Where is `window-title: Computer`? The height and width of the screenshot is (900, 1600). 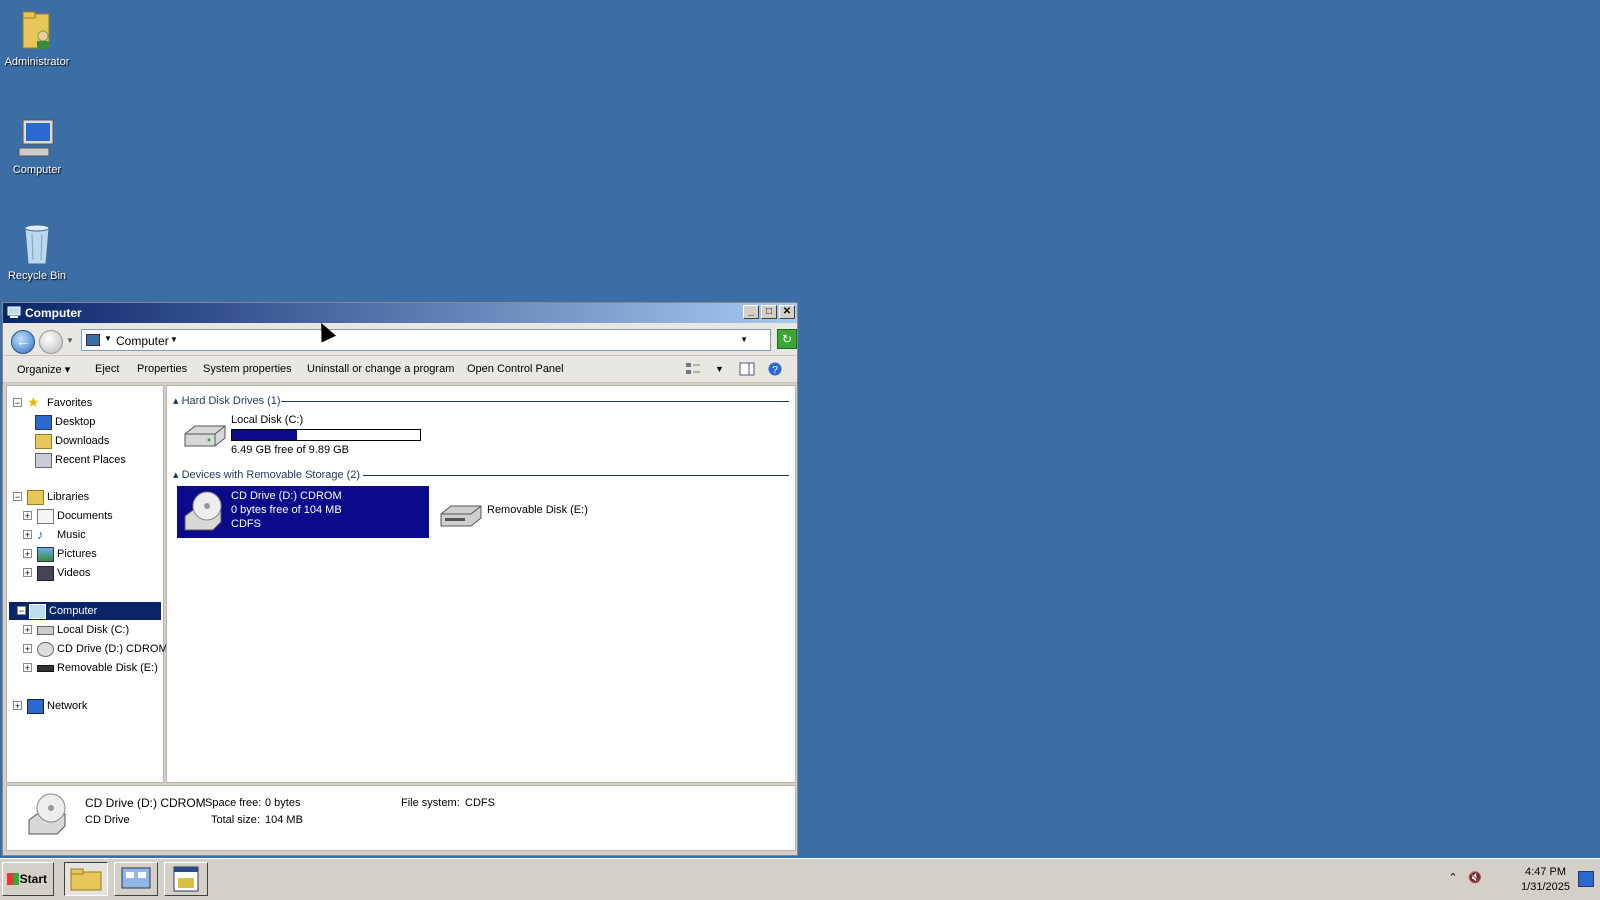
window-title: Computer is located at coordinates (53, 313).